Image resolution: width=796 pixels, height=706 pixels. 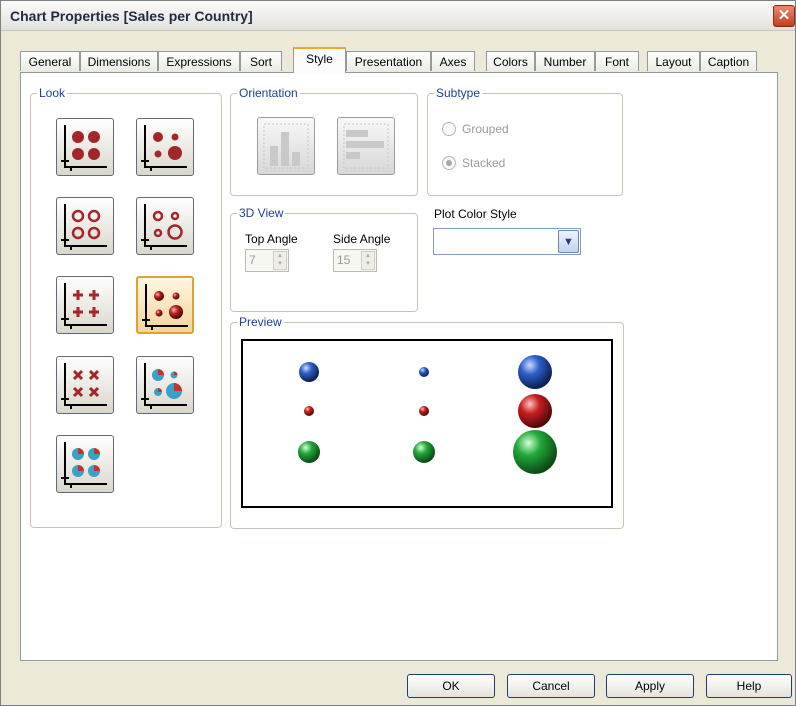 What do you see at coordinates (484, 163) in the screenshot?
I see `subtype-stacked-label: Stacked` at bounding box center [484, 163].